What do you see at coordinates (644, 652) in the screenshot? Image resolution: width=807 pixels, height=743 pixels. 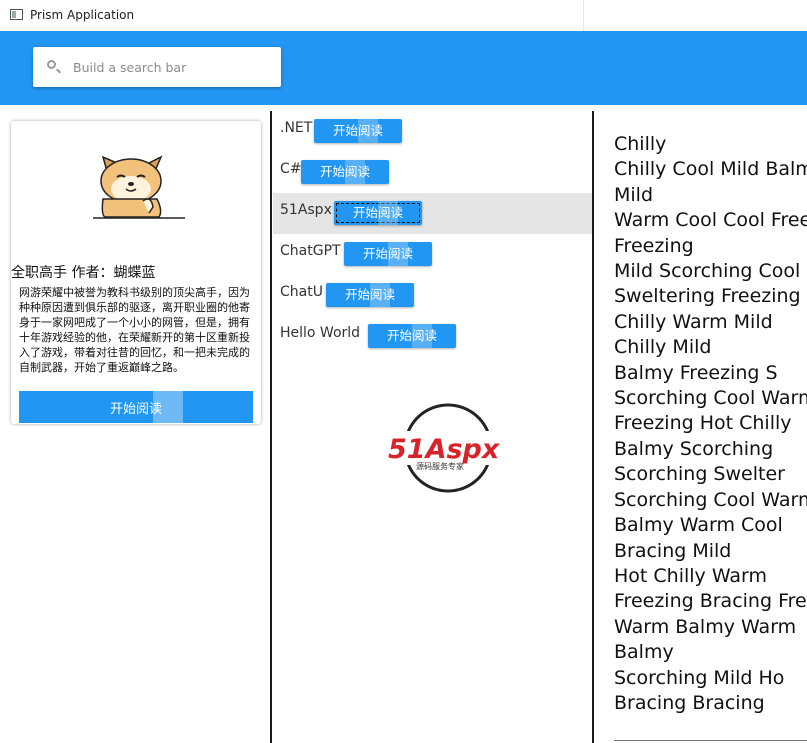 I see `text-line: Balmy` at bounding box center [644, 652].